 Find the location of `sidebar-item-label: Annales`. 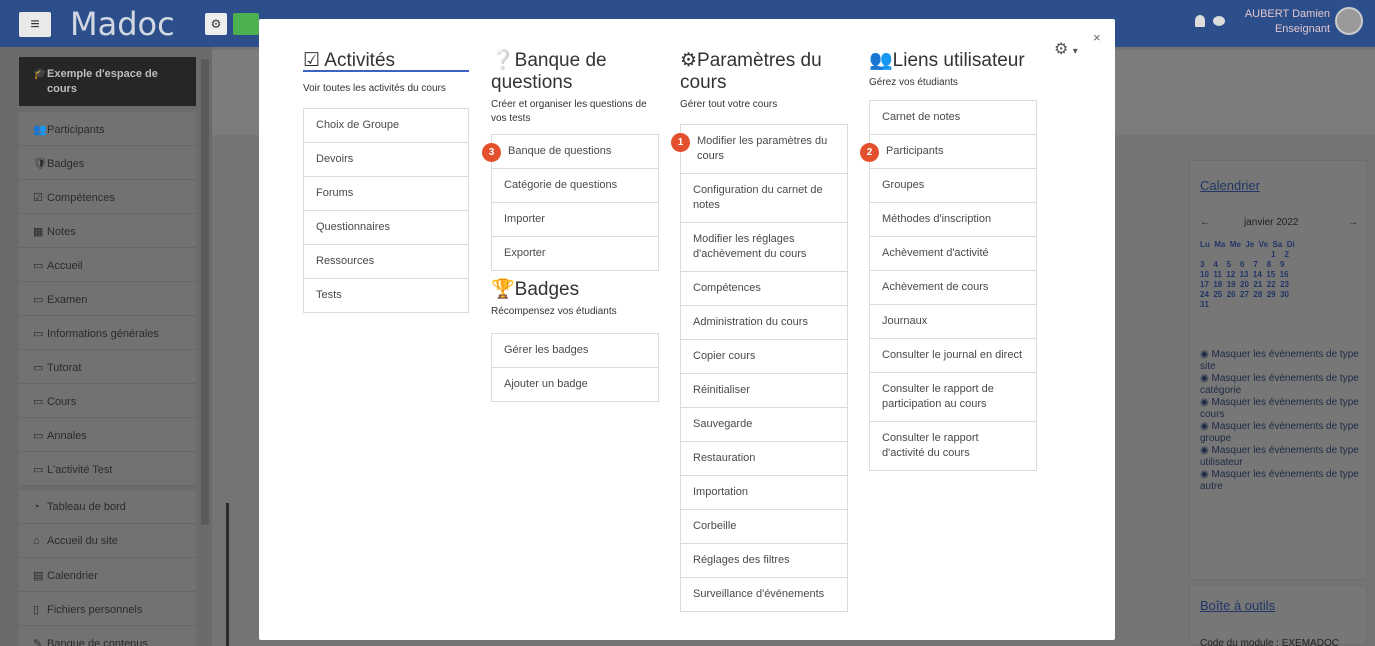

sidebar-item-label: Annales is located at coordinates (67, 436).